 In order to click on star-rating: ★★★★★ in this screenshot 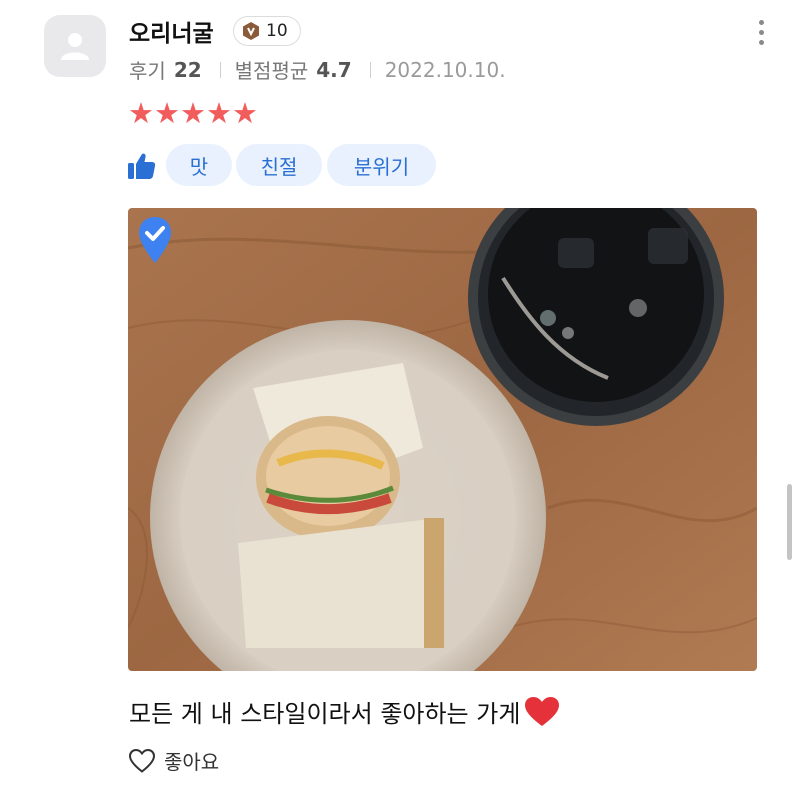, I will do `click(193, 113)`.